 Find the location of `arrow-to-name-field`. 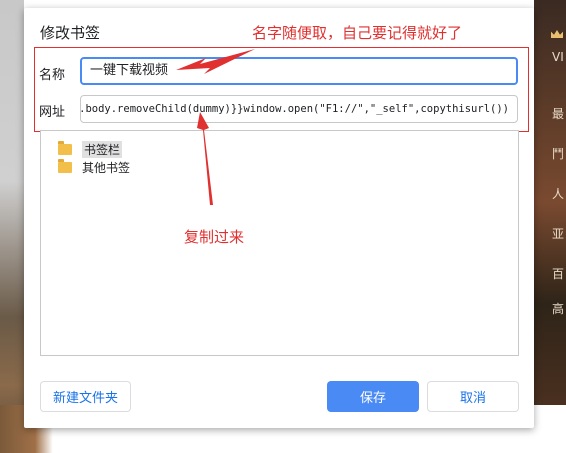

arrow-to-name-field is located at coordinates (215, 61).